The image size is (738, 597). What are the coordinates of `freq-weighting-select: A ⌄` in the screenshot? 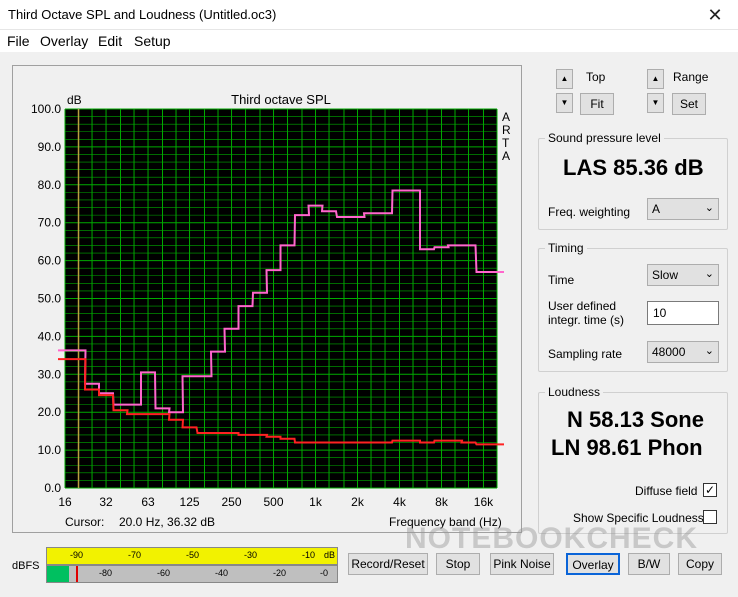 It's located at (683, 209).